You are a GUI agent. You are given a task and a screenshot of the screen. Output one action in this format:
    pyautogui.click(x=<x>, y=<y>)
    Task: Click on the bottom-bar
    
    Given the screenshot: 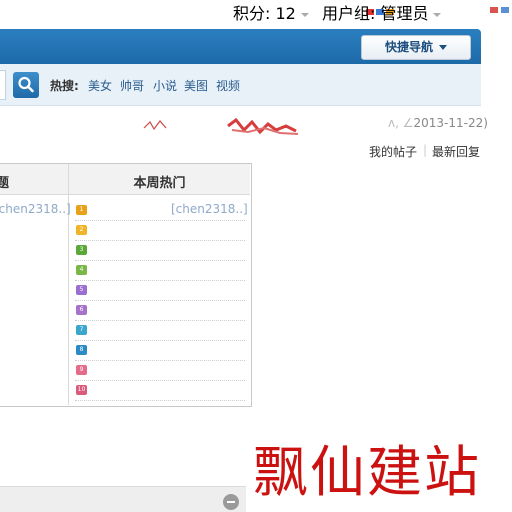 What is the action you would take?
    pyautogui.click(x=123, y=499)
    